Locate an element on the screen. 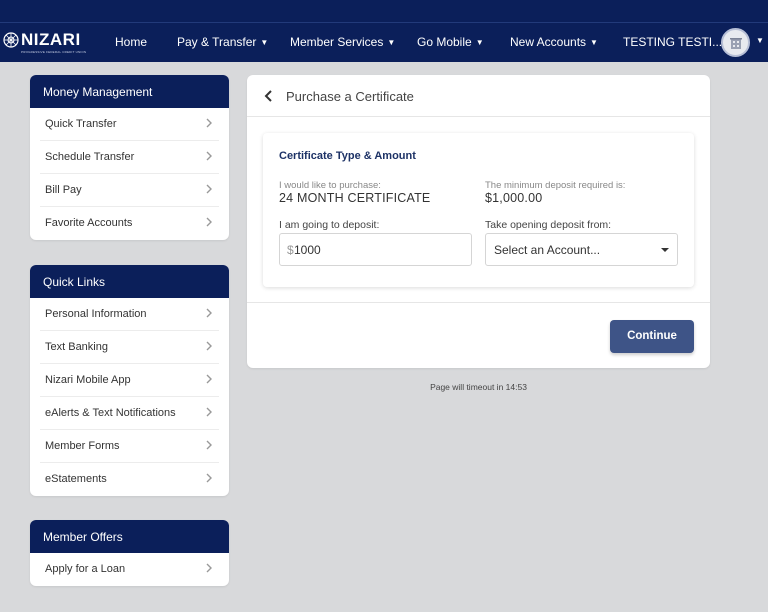 The height and width of the screenshot is (612, 768). sidebar-item-label: Apply for a Loan is located at coordinates (85, 569).